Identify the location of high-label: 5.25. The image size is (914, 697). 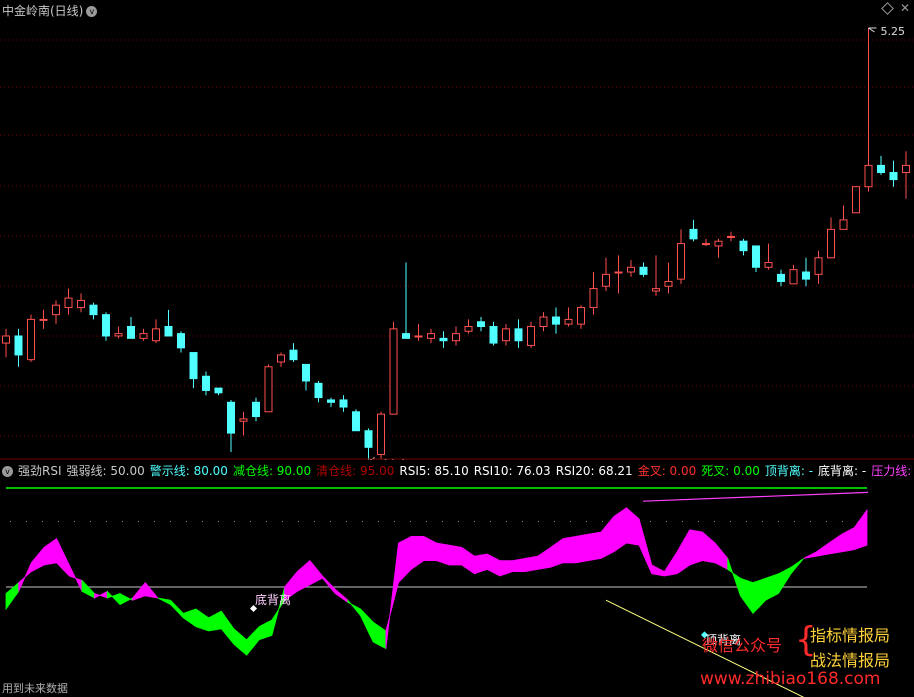
(893, 31).